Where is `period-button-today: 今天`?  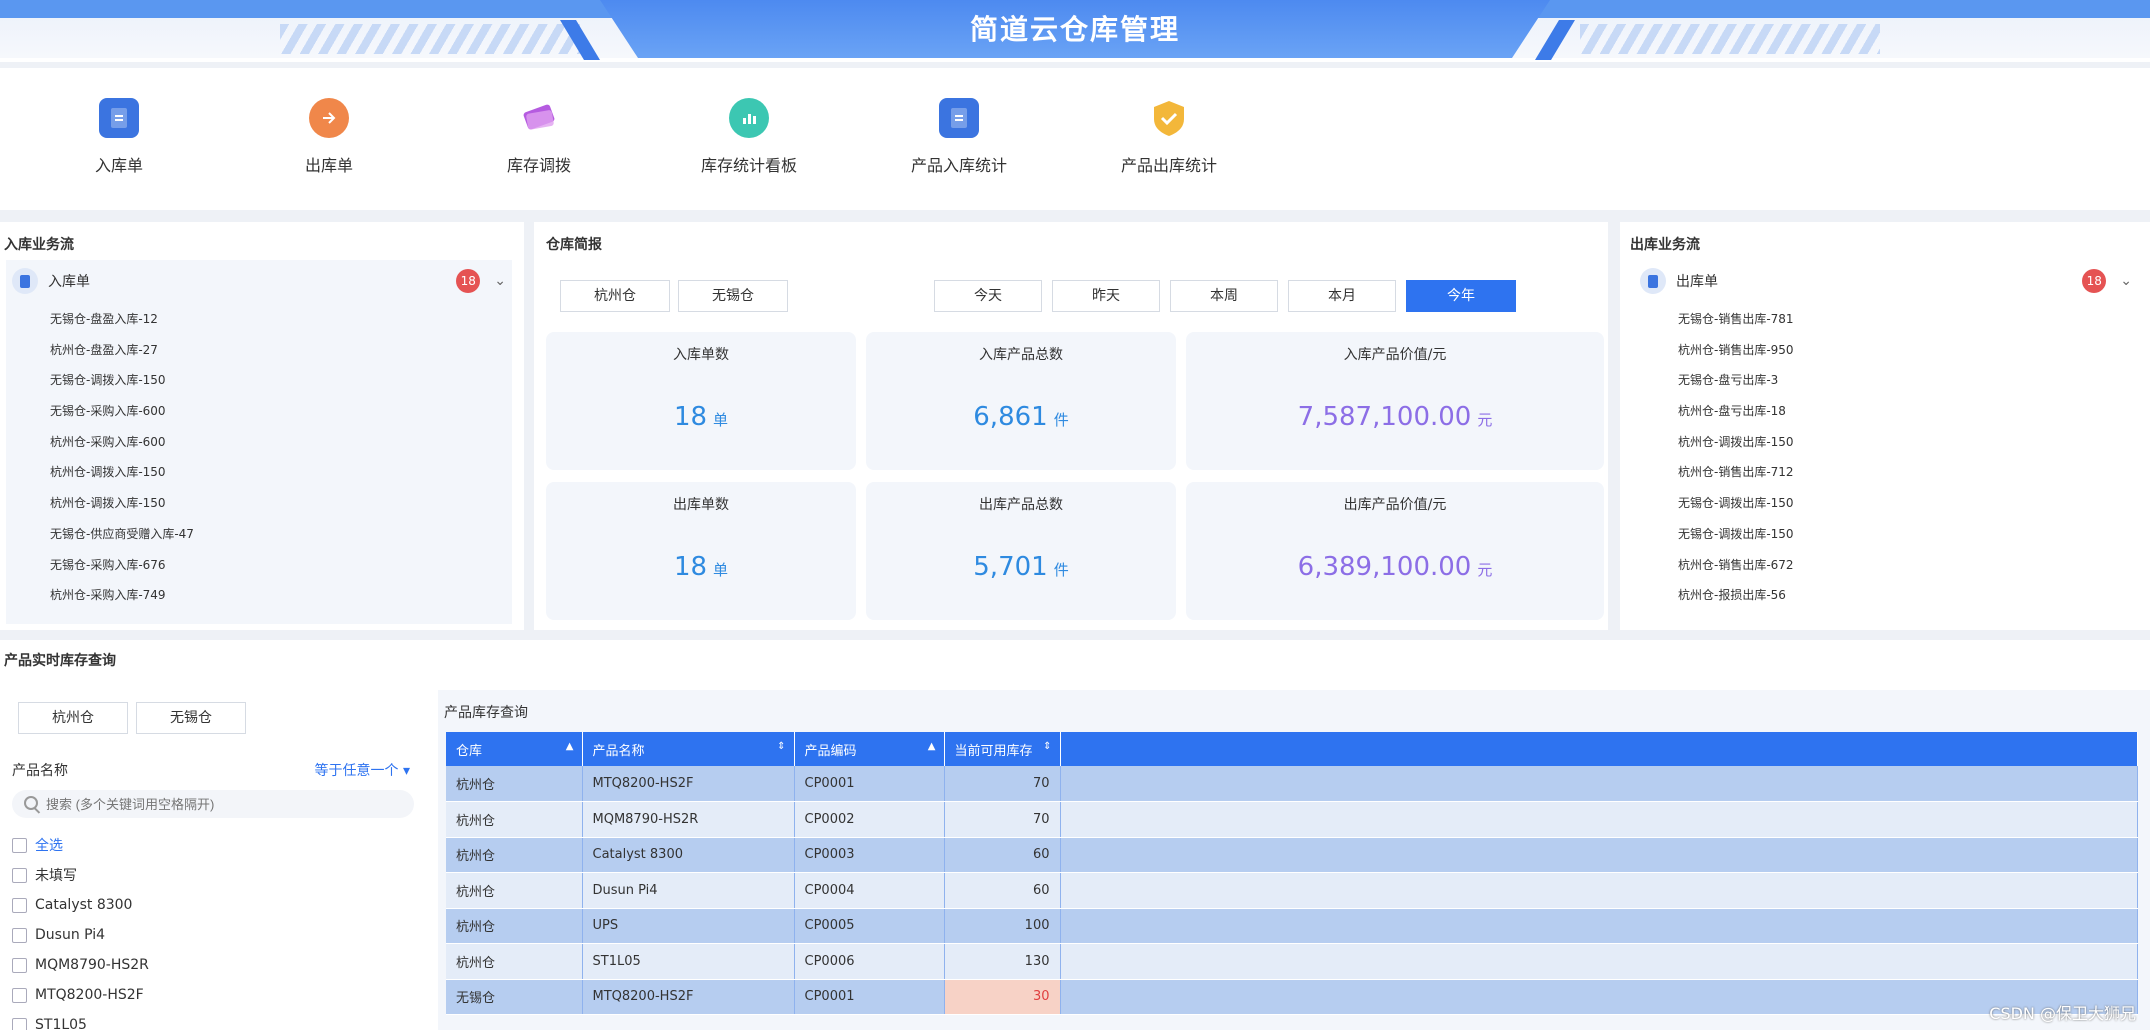 period-button-today: 今天 is located at coordinates (988, 296).